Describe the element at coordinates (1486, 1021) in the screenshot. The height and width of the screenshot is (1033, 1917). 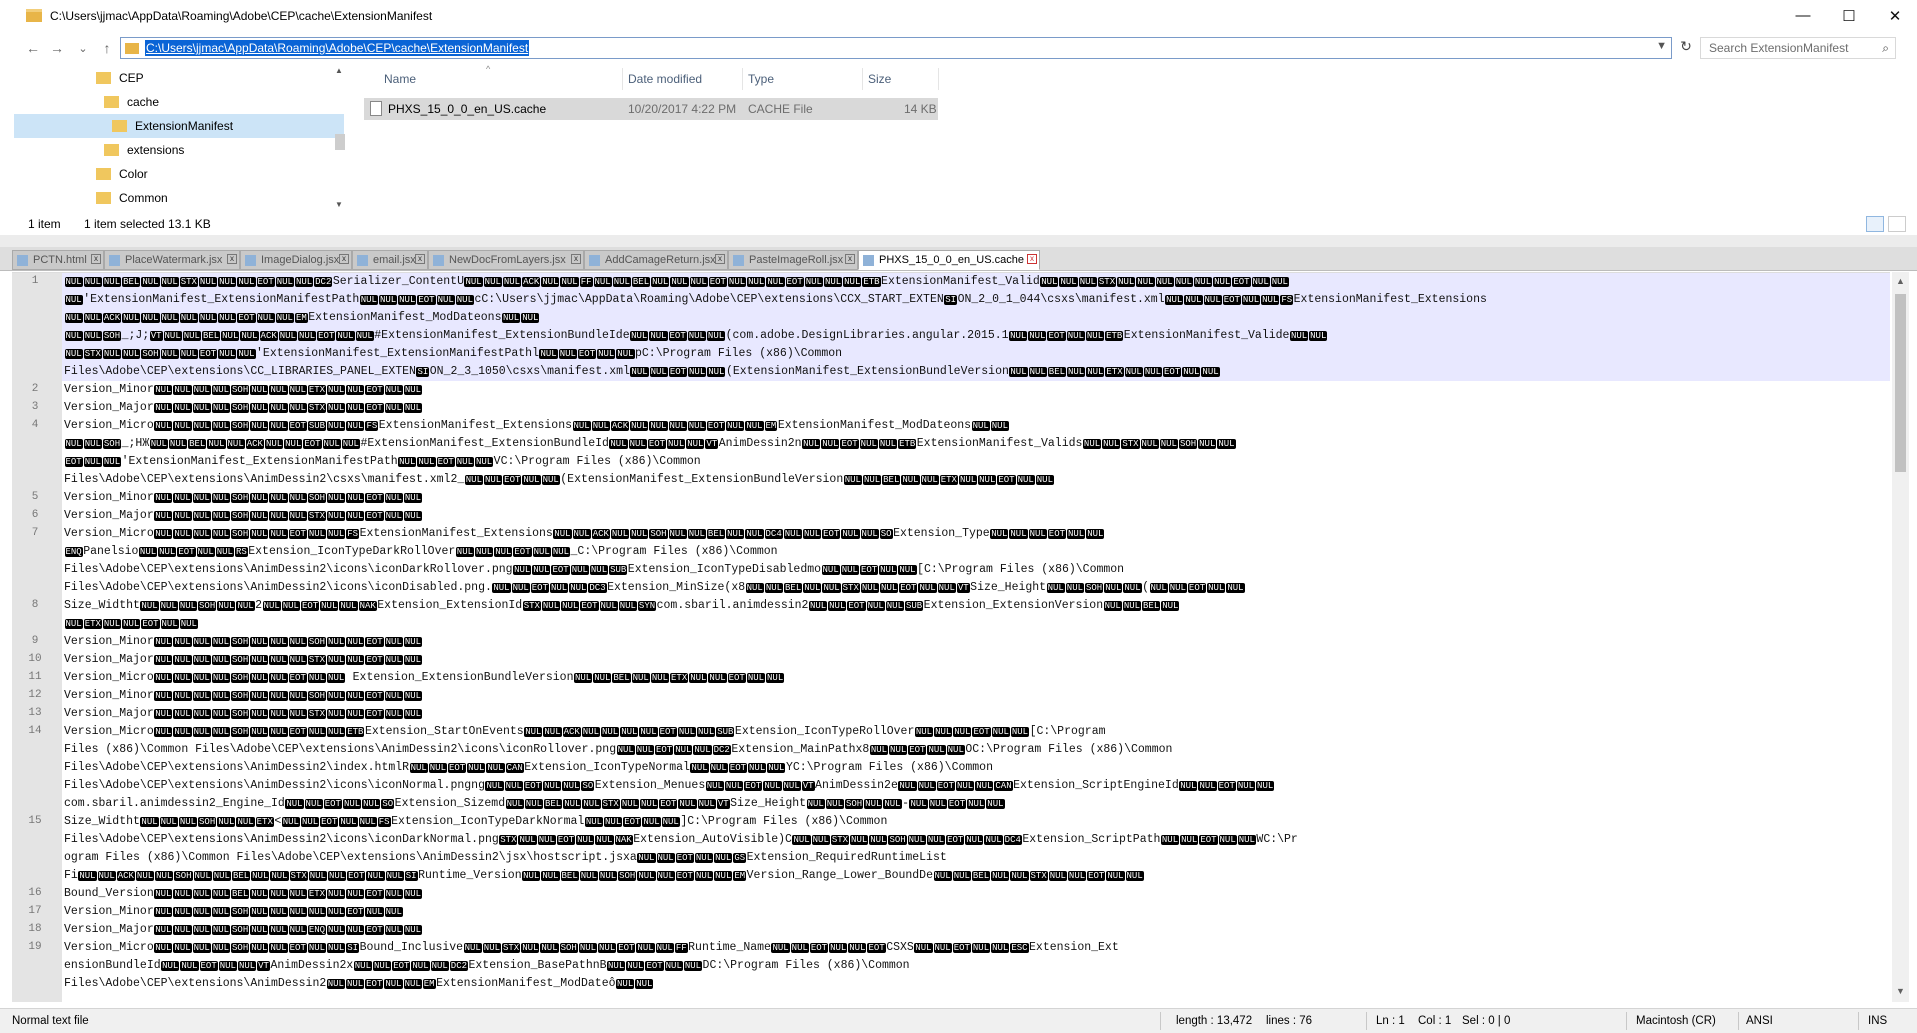
I see `status-sel: Sel : 0 | 0` at that location.